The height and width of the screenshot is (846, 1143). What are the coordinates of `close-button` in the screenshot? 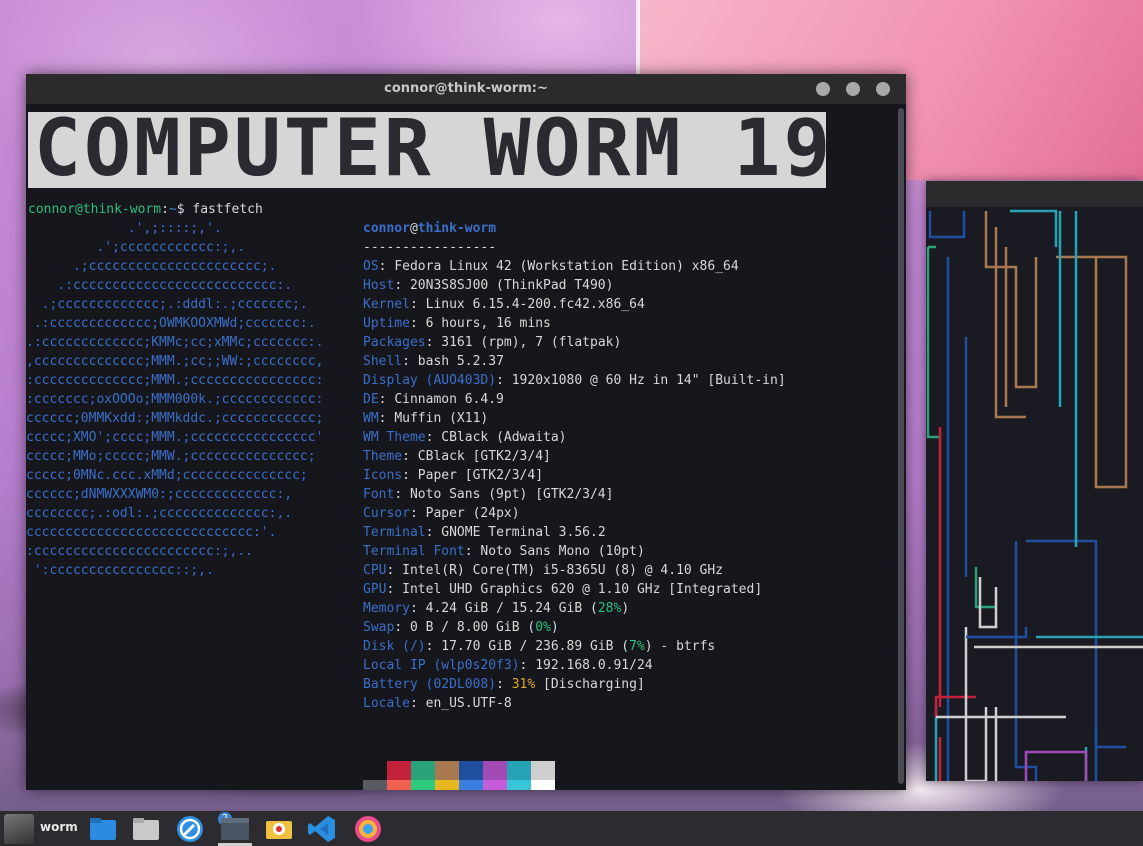 It's located at (883, 89).